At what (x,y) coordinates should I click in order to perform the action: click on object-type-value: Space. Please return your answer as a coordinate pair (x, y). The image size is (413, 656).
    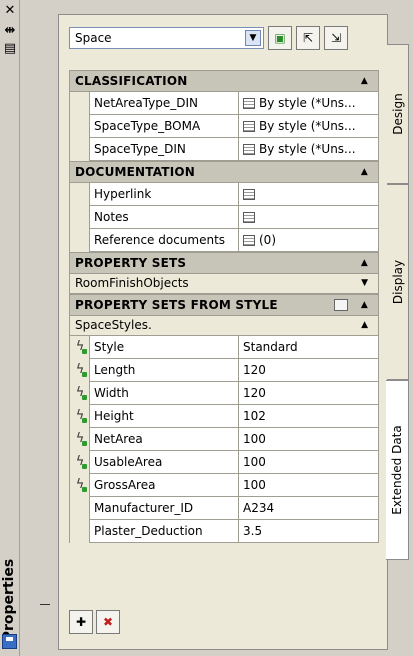
    Looking at the image, I should click on (93, 38).